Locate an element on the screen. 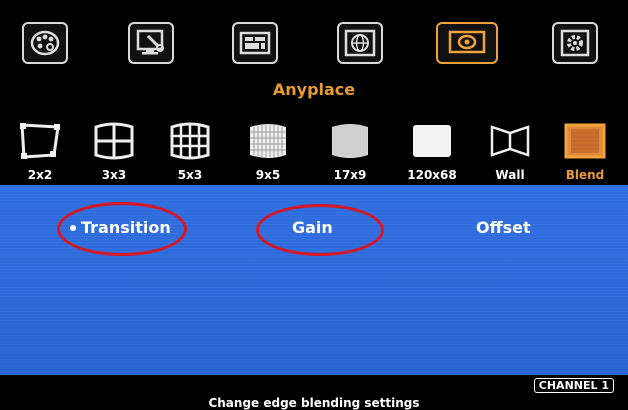  grid-9x5-icon is located at coordinates (268, 141).